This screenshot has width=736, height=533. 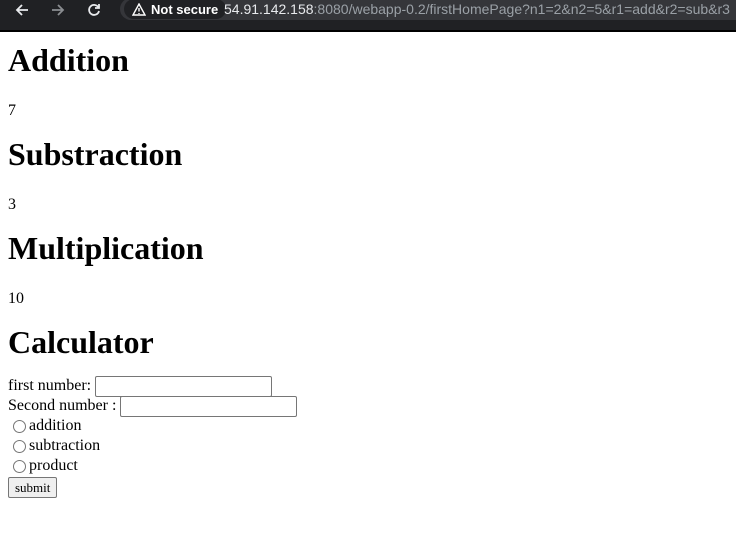 What do you see at coordinates (19, 426) in the screenshot?
I see `addition-radio` at bounding box center [19, 426].